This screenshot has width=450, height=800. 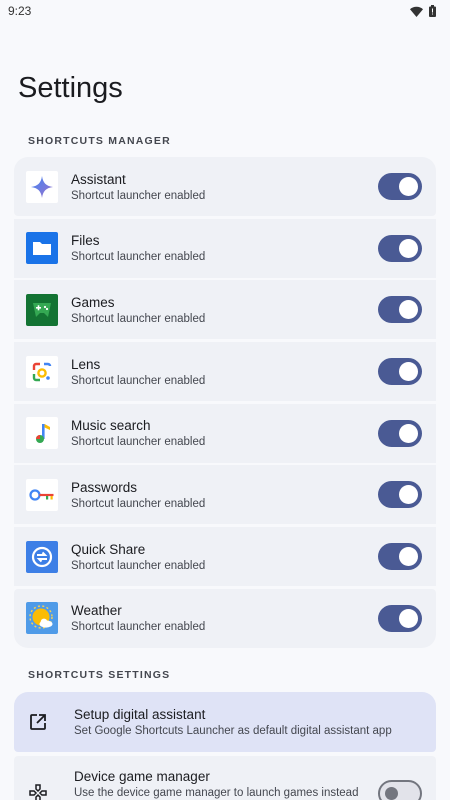 What do you see at coordinates (142, 776) in the screenshot?
I see `device-game-manager-title: Device game manager` at bounding box center [142, 776].